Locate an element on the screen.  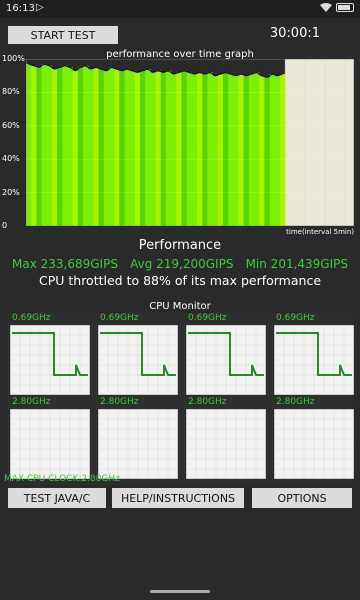
test-java-button: TEST JAVA/C is located at coordinates (57, 498).